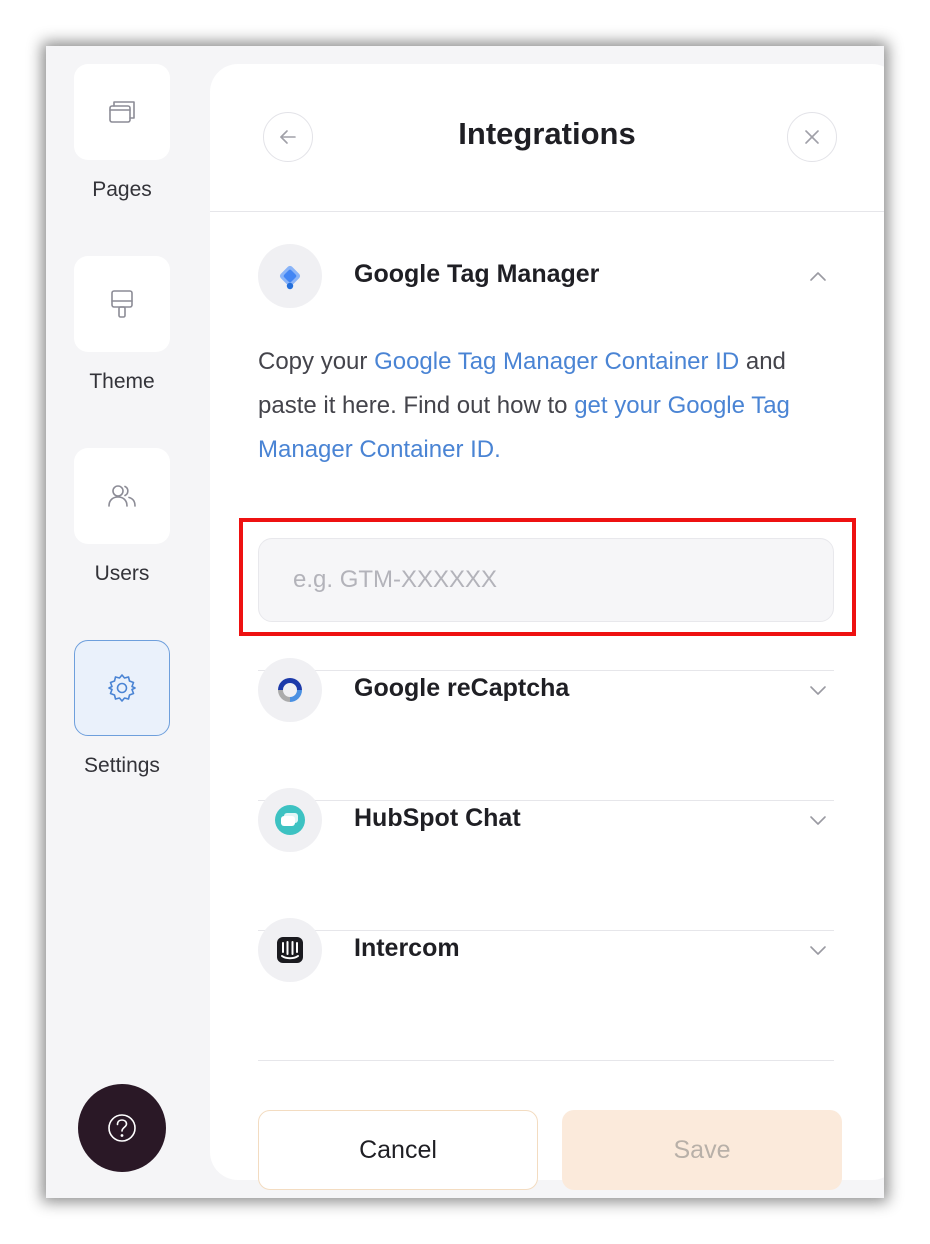 The width and height of the screenshot is (930, 1244). I want to click on sidebar-item-settings: Settings, so click(122, 708).